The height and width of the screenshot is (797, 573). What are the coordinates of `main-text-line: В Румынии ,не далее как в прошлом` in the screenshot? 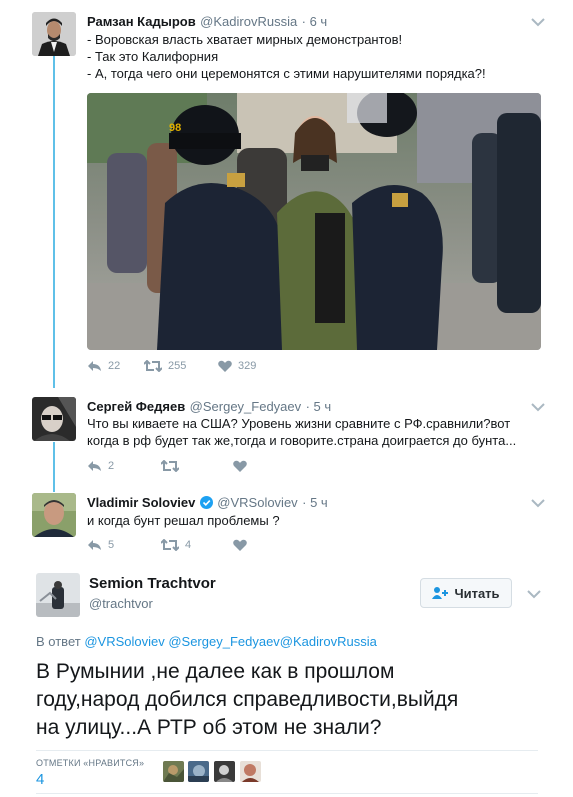 It's located at (215, 671).